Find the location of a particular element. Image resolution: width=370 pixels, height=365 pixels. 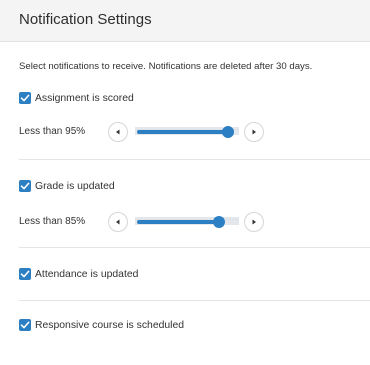

checkbox-label: Responsive course is scheduled is located at coordinates (110, 325).